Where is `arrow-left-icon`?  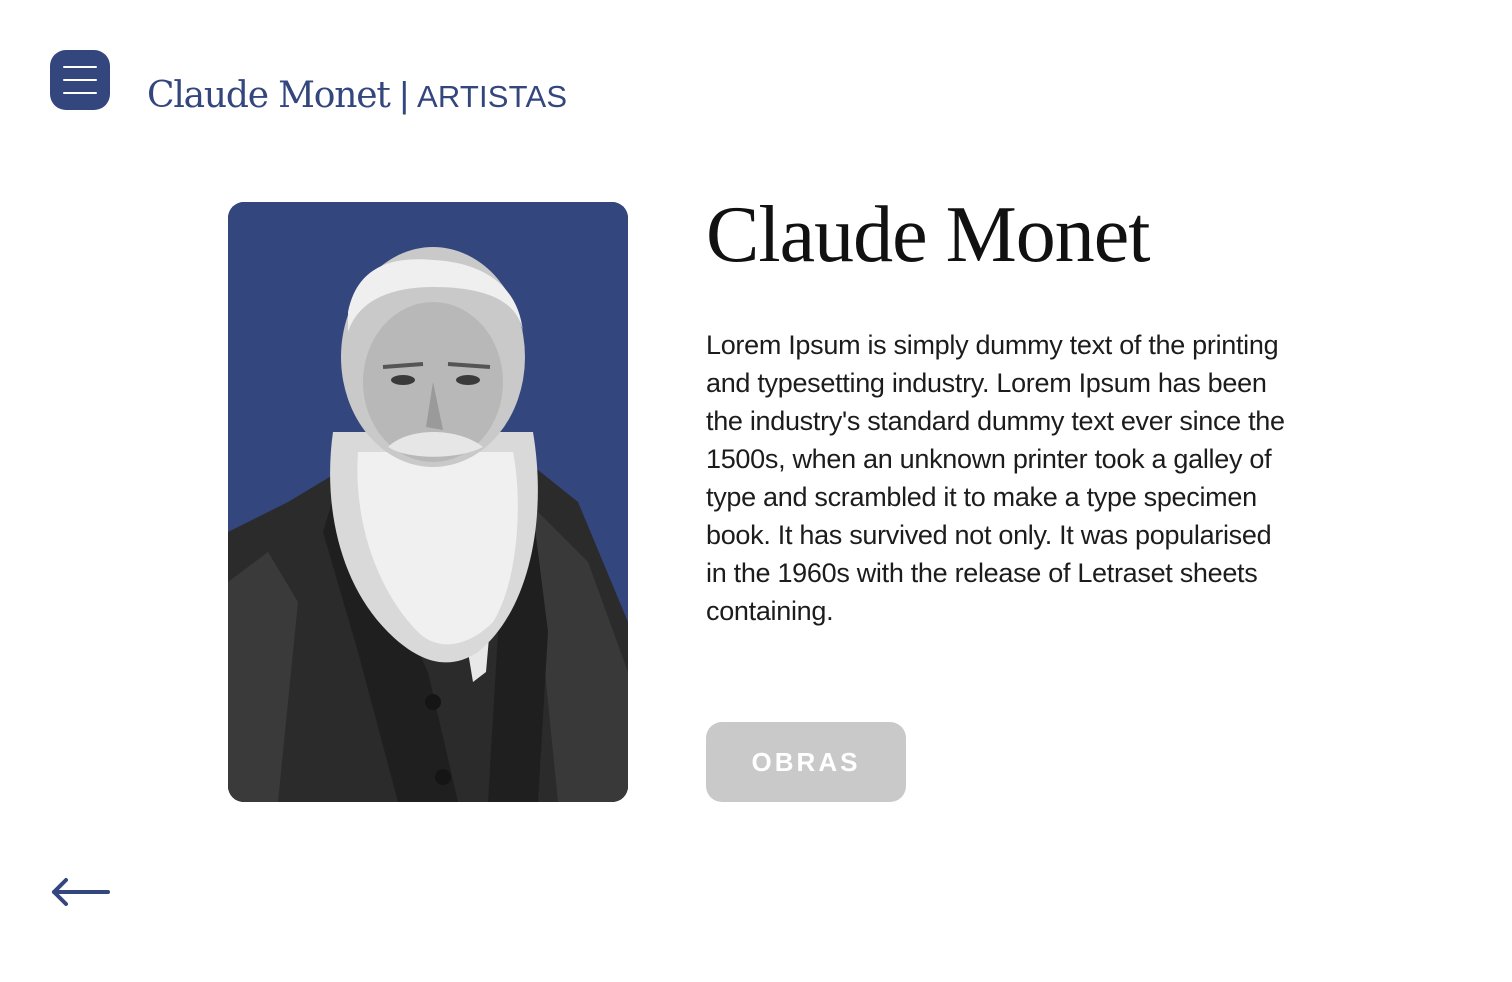
arrow-left-icon is located at coordinates (81, 892).